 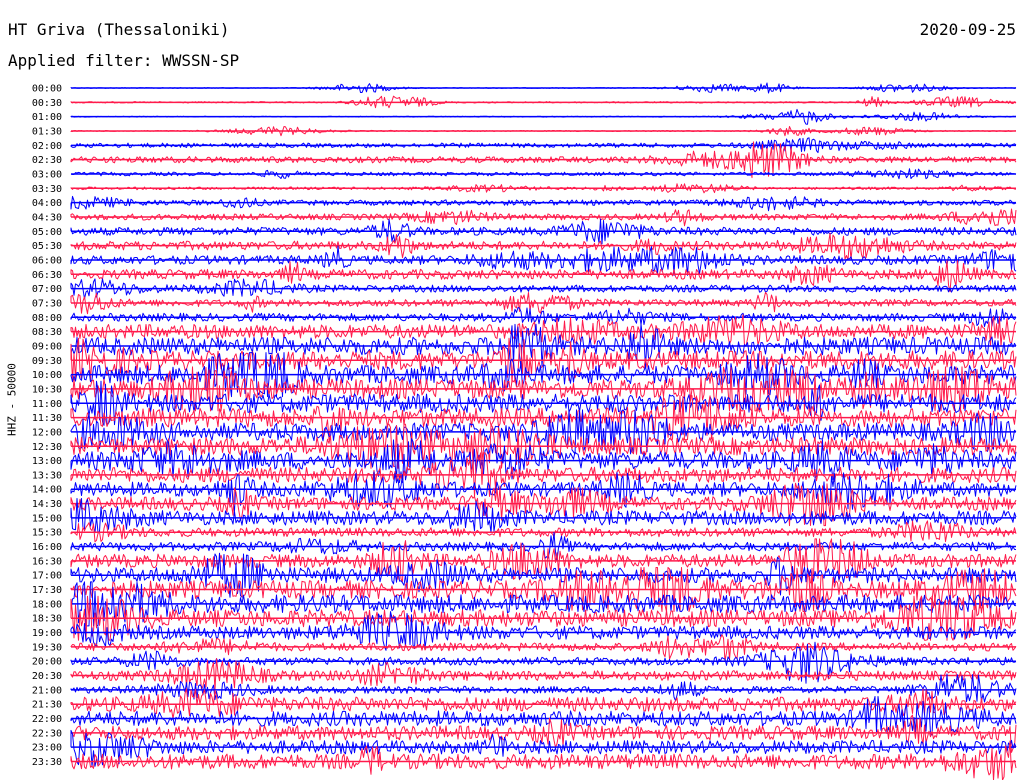 What do you see at coordinates (47, 174) in the screenshot?
I see `time-label: 03:00` at bounding box center [47, 174].